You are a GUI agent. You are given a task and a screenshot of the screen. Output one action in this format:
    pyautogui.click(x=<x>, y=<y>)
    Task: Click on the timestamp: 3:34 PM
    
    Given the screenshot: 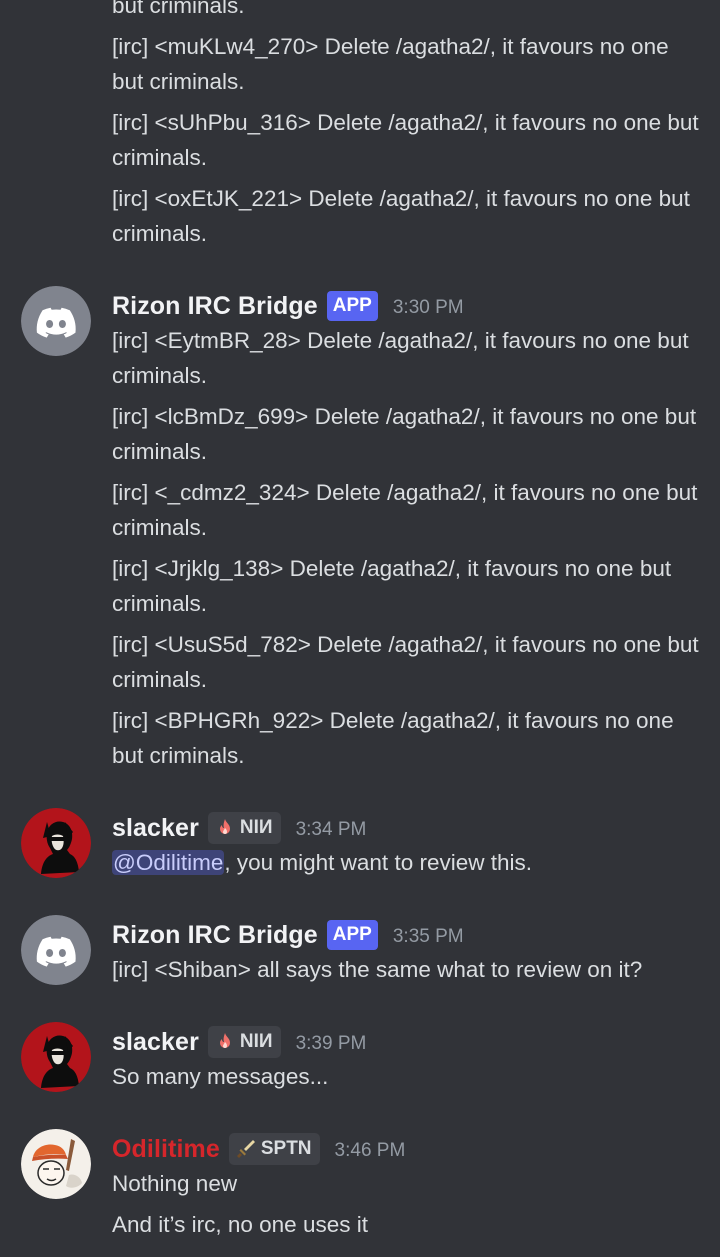 What is the action you would take?
    pyautogui.click(x=331, y=830)
    